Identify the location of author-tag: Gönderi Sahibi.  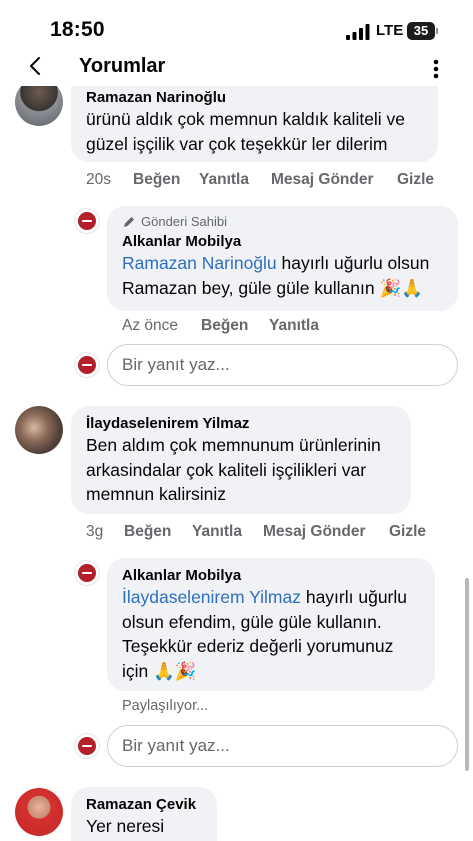
(283, 222).